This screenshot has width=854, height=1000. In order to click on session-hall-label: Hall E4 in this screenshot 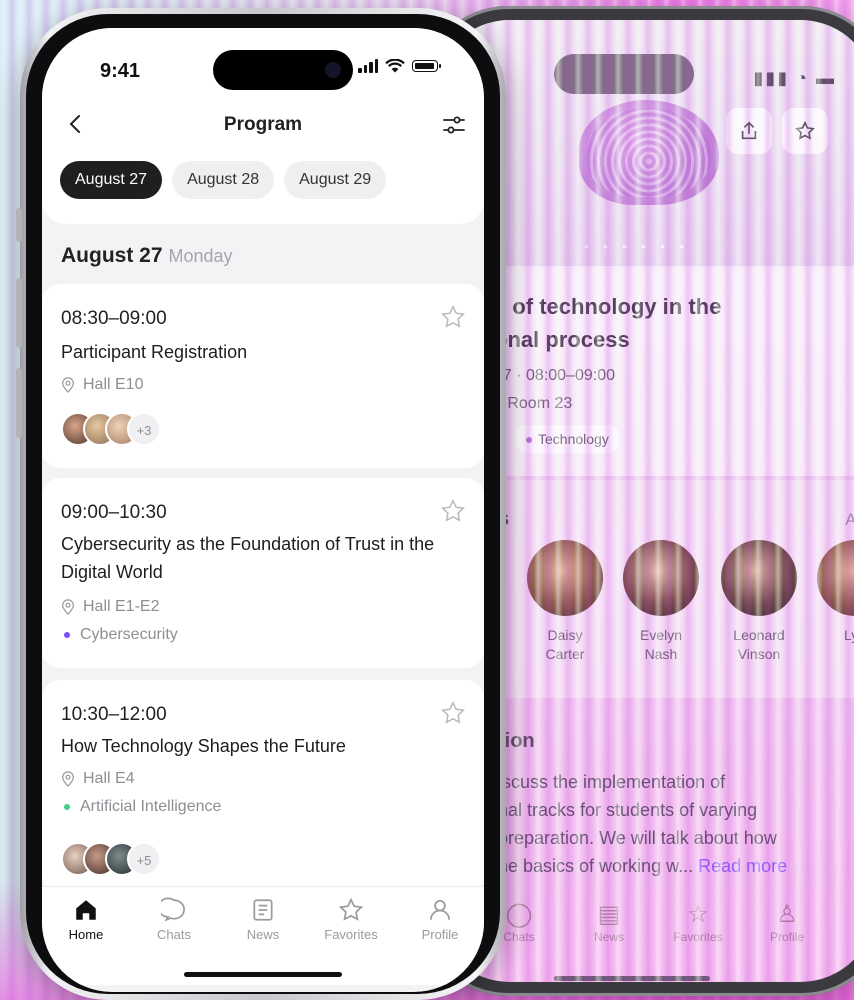, I will do `click(109, 778)`.